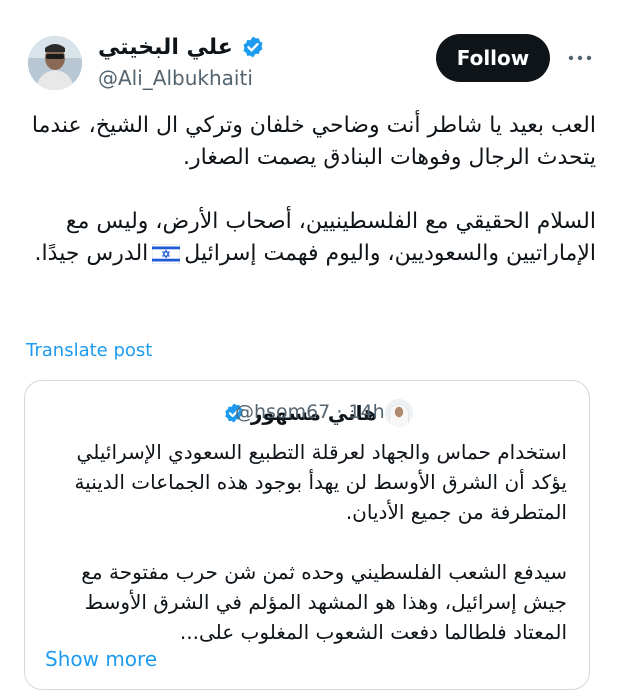 The height and width of the screenshot is (696, 617). What do you see at coordinates (493, 58) in the screenshot?
I see `follow-button: Follow` at bounding box center [493, 58].